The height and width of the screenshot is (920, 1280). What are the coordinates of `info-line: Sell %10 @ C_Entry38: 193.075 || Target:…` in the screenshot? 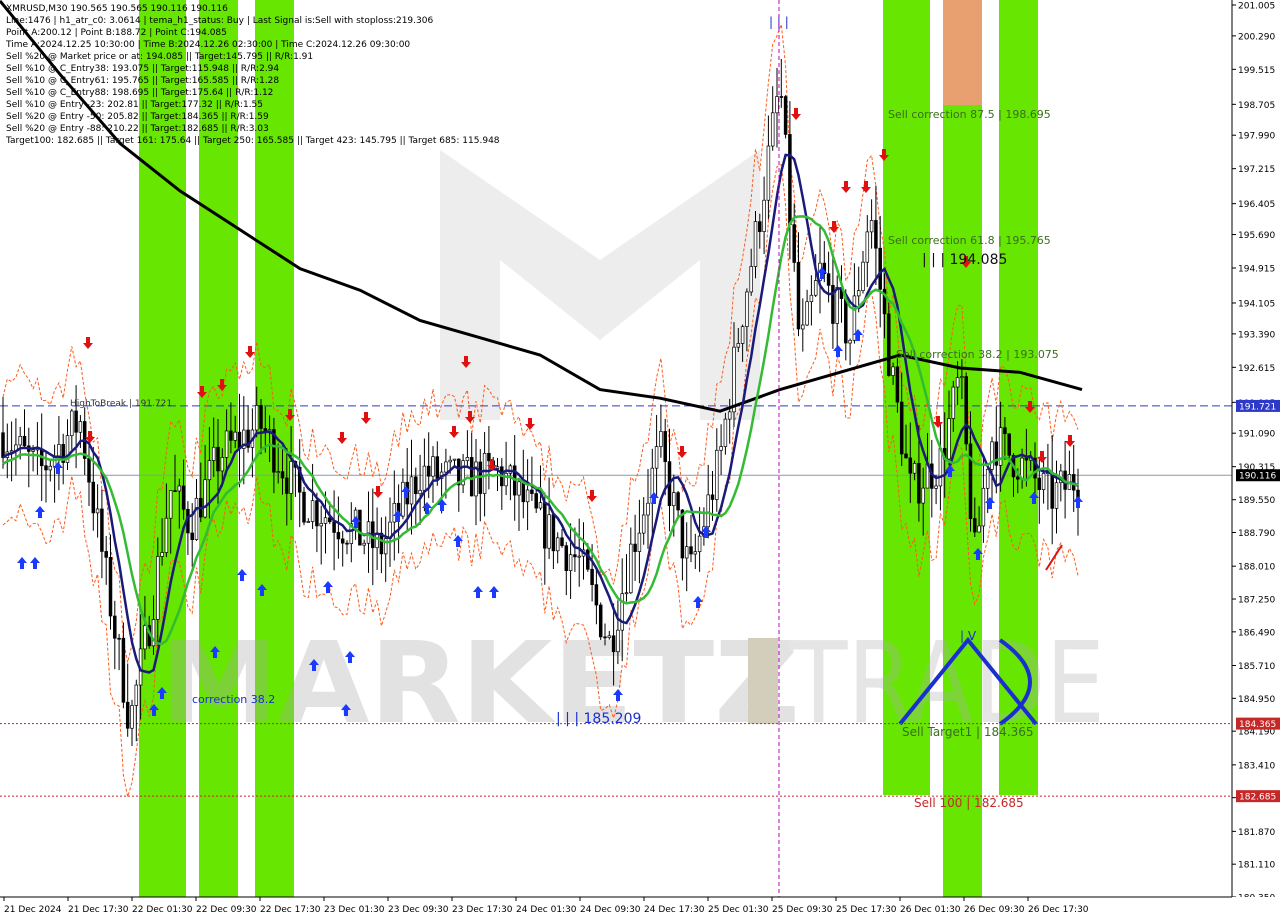 It's located at (143, 69).